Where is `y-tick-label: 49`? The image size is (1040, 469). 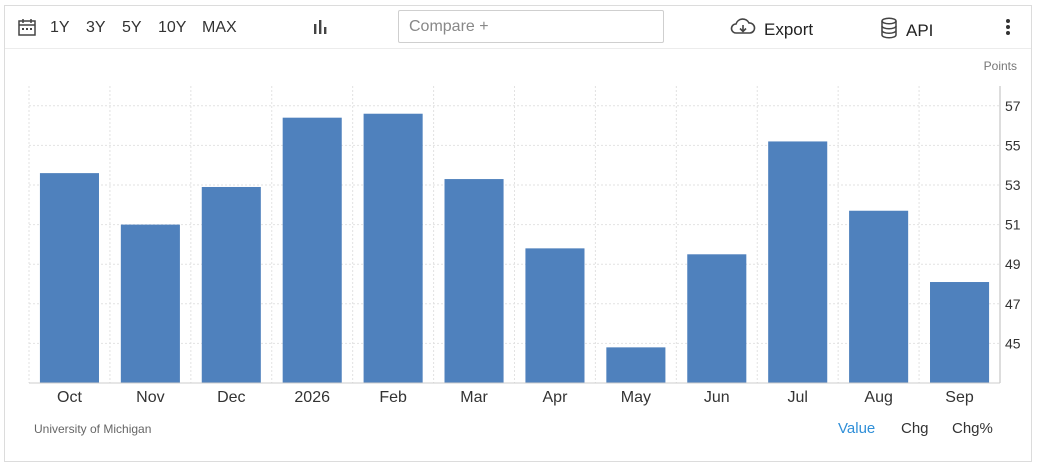 y-tick-label: 49 is located at coordinates (1013, 264).